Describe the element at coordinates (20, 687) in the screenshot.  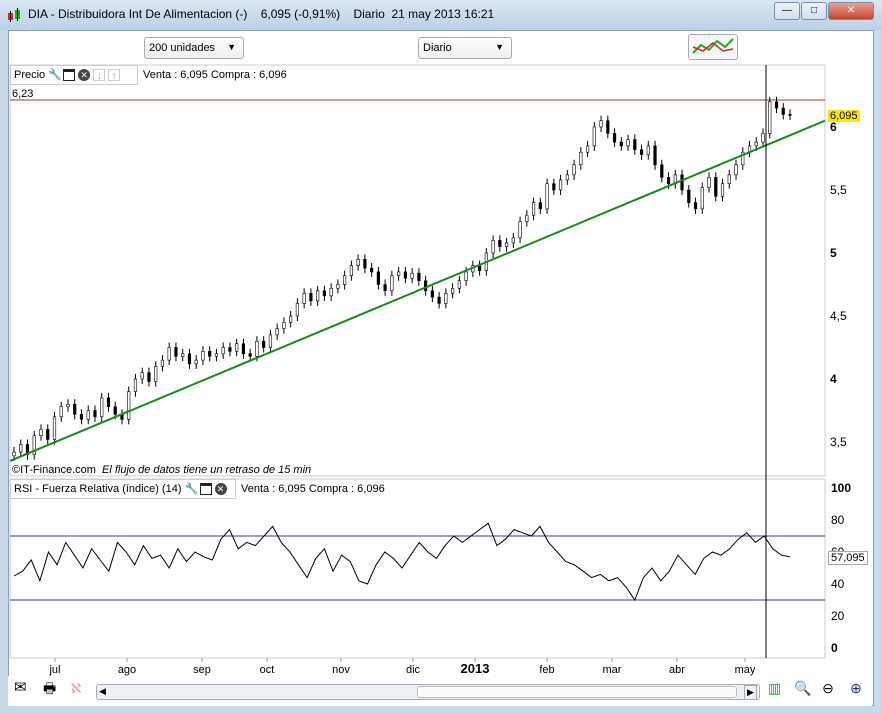
I see `email-icon: ✉` at that location.